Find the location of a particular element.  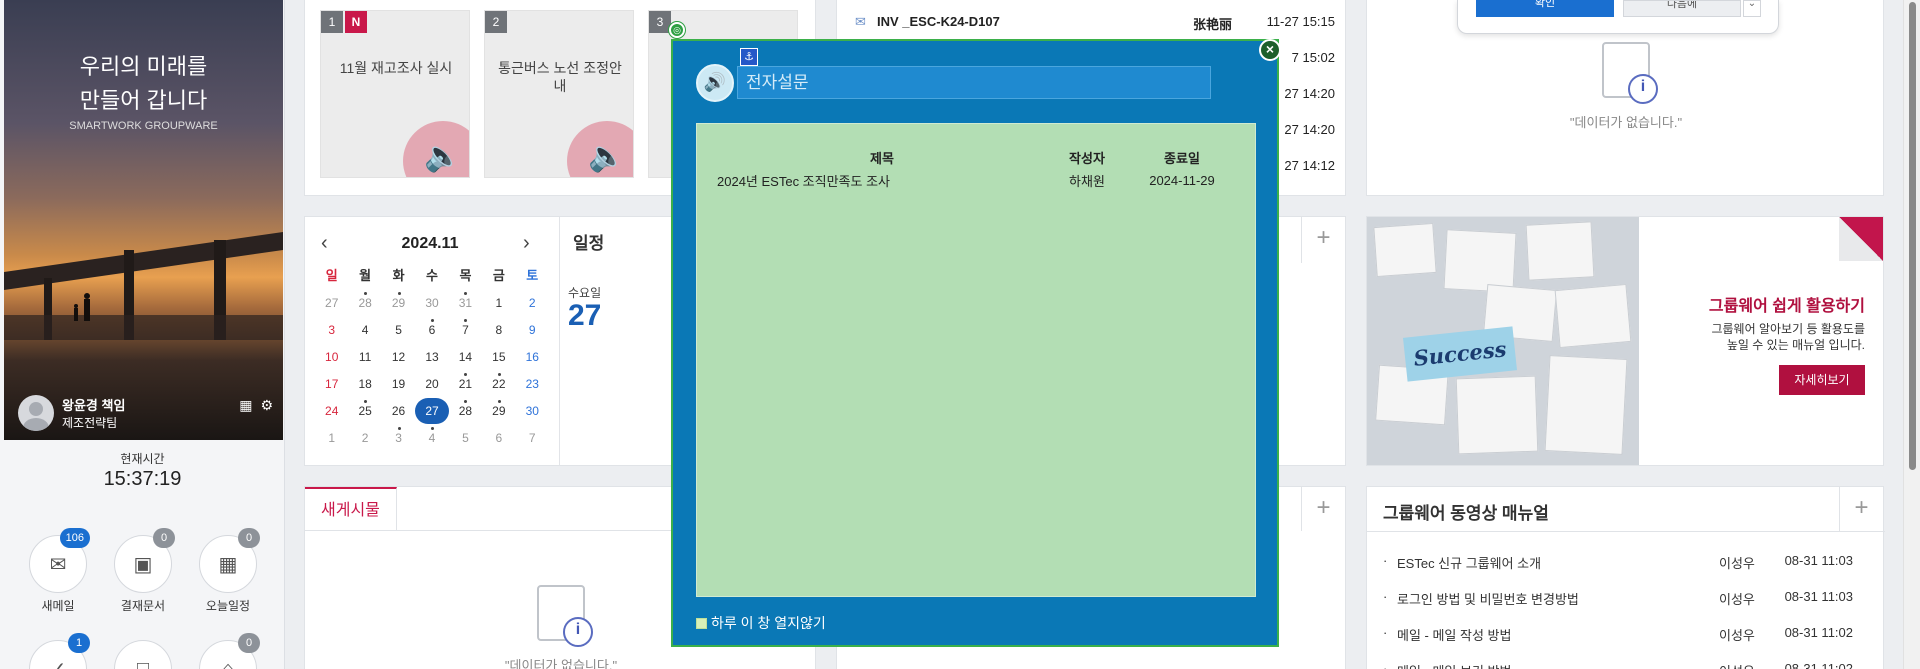

checkbox is located at coordinates (701, 623).